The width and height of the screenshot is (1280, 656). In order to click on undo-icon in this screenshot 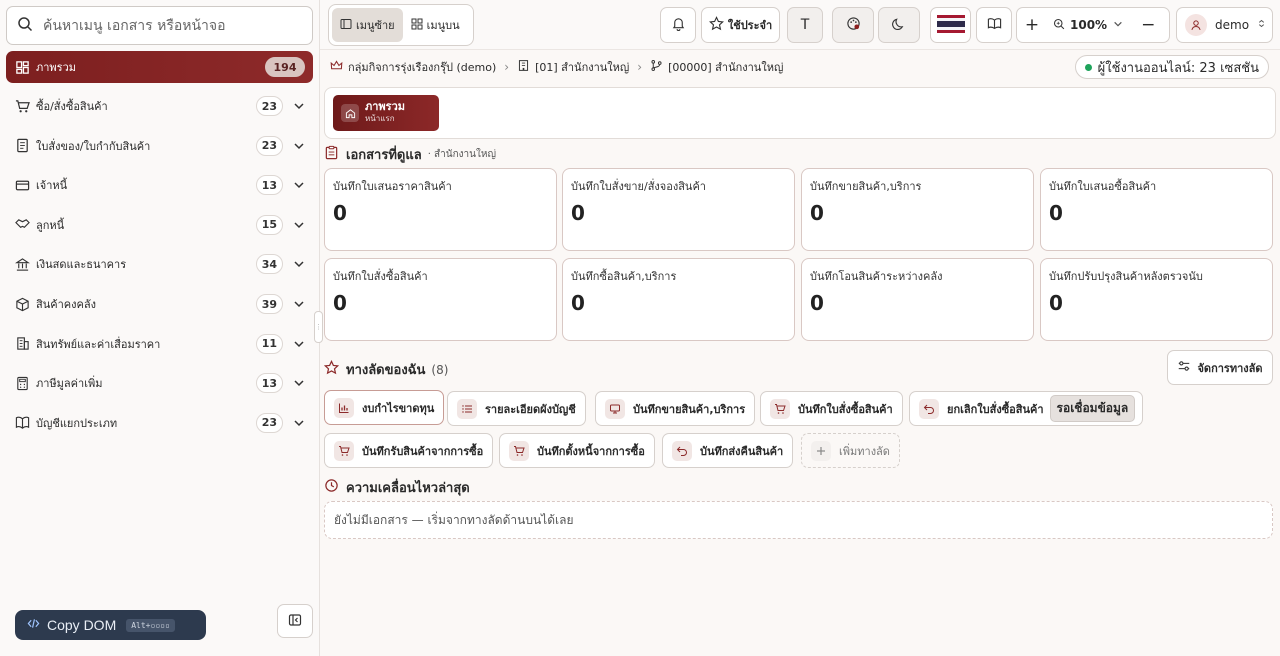, I will do `click(929, 408)`.